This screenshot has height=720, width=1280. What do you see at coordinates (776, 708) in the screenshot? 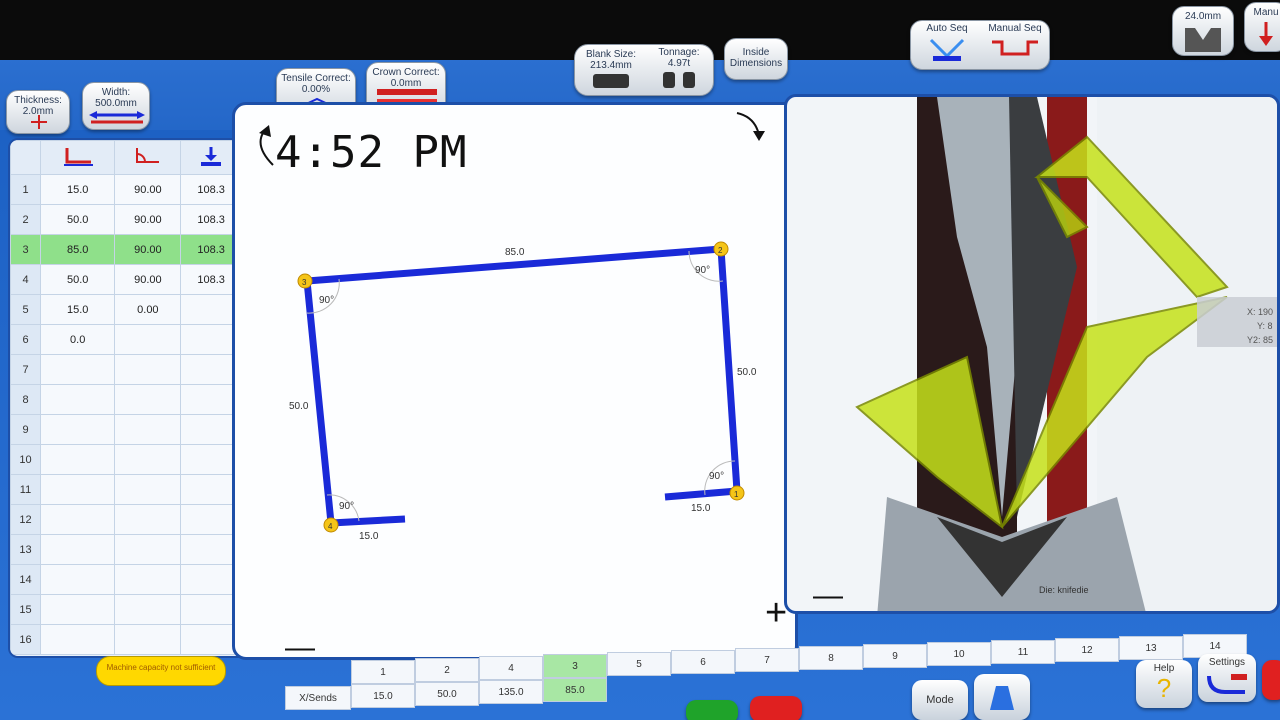
I see `stop-red-button` at bounding box center [776, 708].